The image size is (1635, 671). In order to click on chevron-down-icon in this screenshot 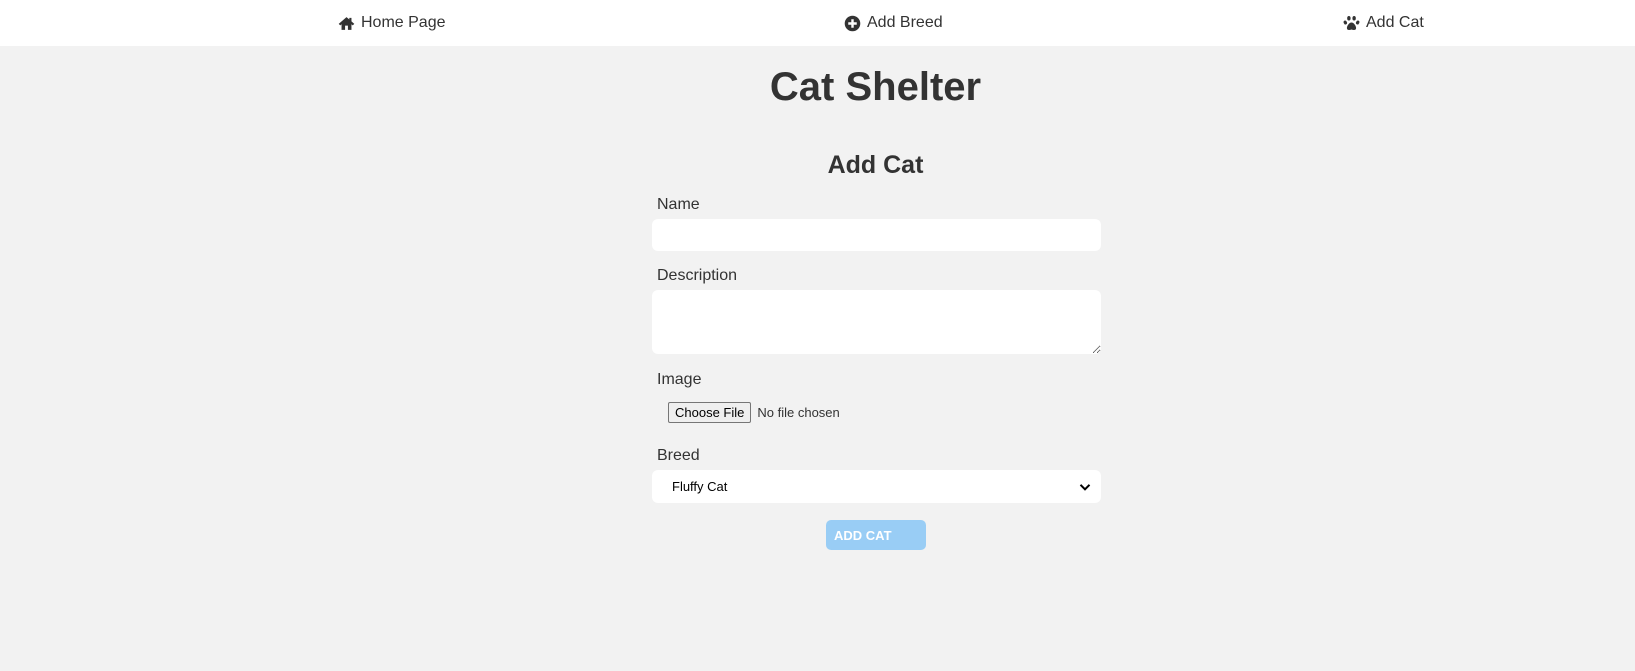, I will do `click(1085, 487)`.